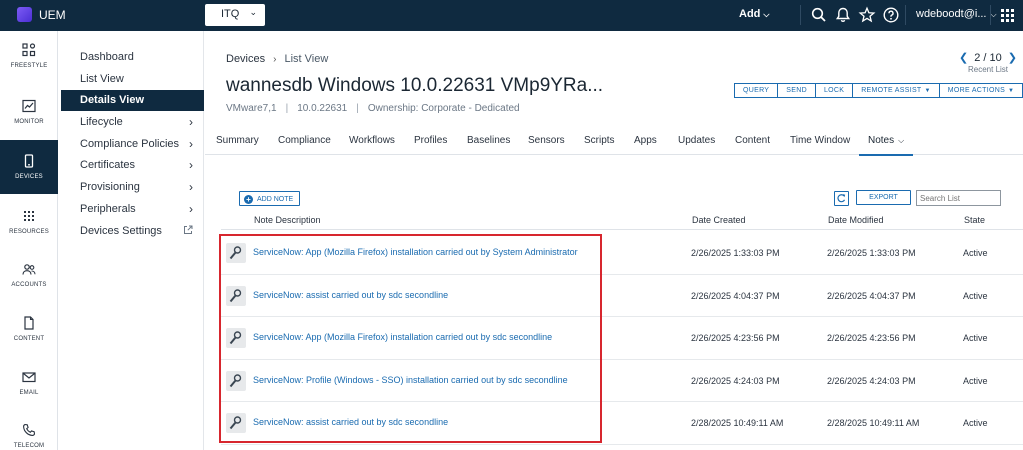 This screenshot has width=1023, height=450. Describe the element at coordinates (735, 380) in the screenshot. I see `date-created: 2/26/2025 4:24:03 PM` at that location.